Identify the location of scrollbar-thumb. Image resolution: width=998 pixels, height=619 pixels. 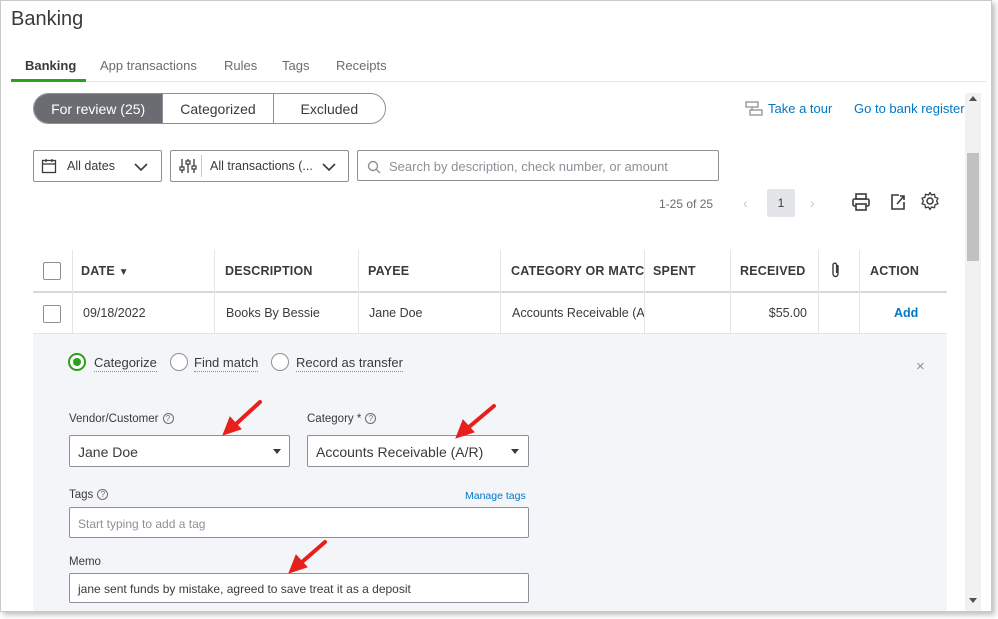
(973, 207).